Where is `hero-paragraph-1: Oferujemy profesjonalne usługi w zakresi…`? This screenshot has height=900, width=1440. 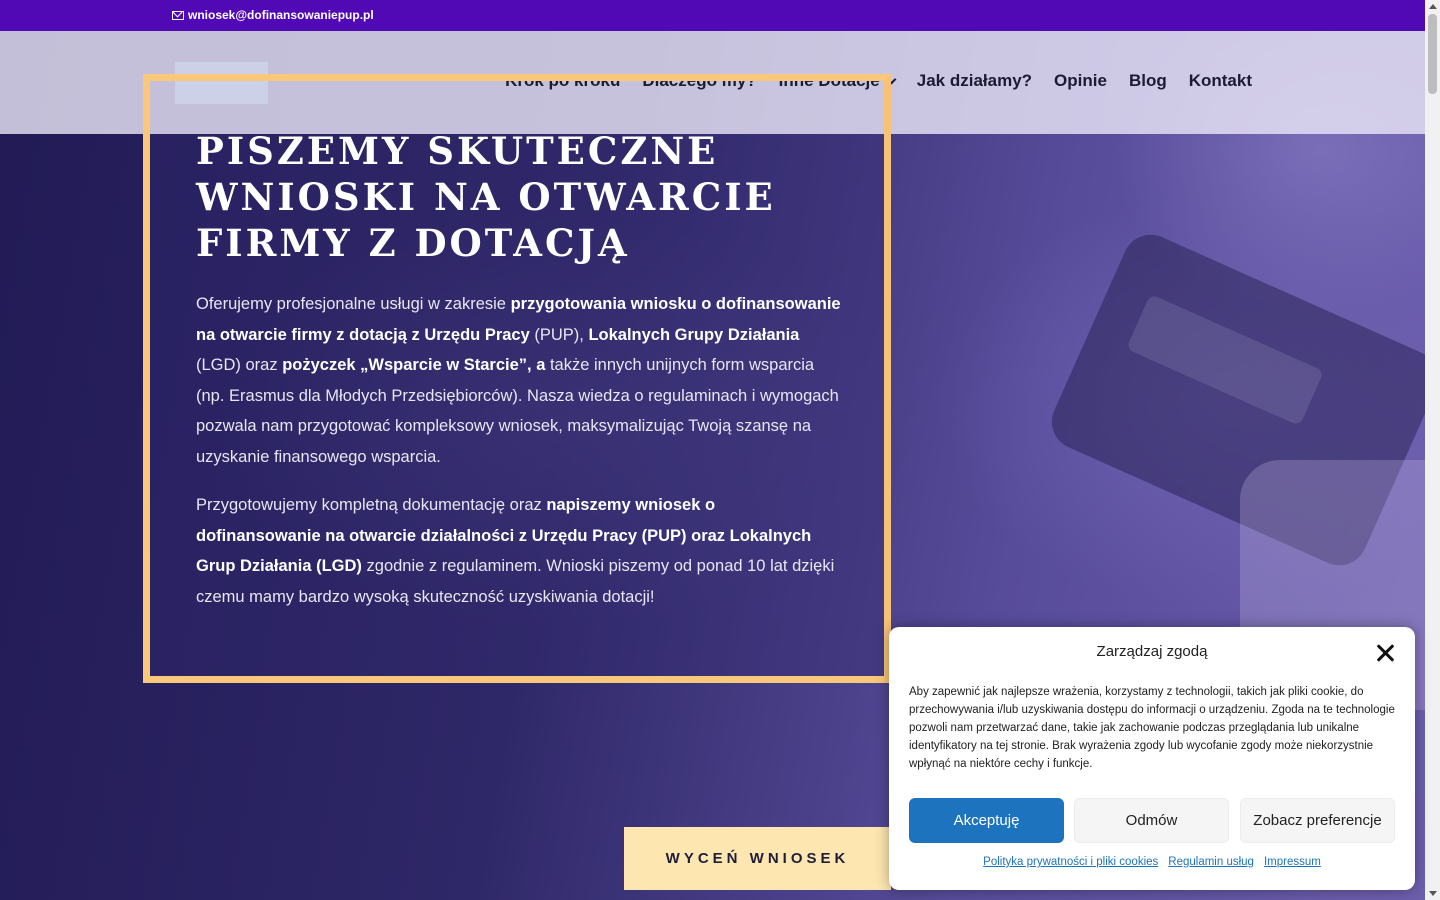
hero-paragraph-1: Oferujemy profesjonalne usługi w zakresi… is located at coordinates (519, 380).